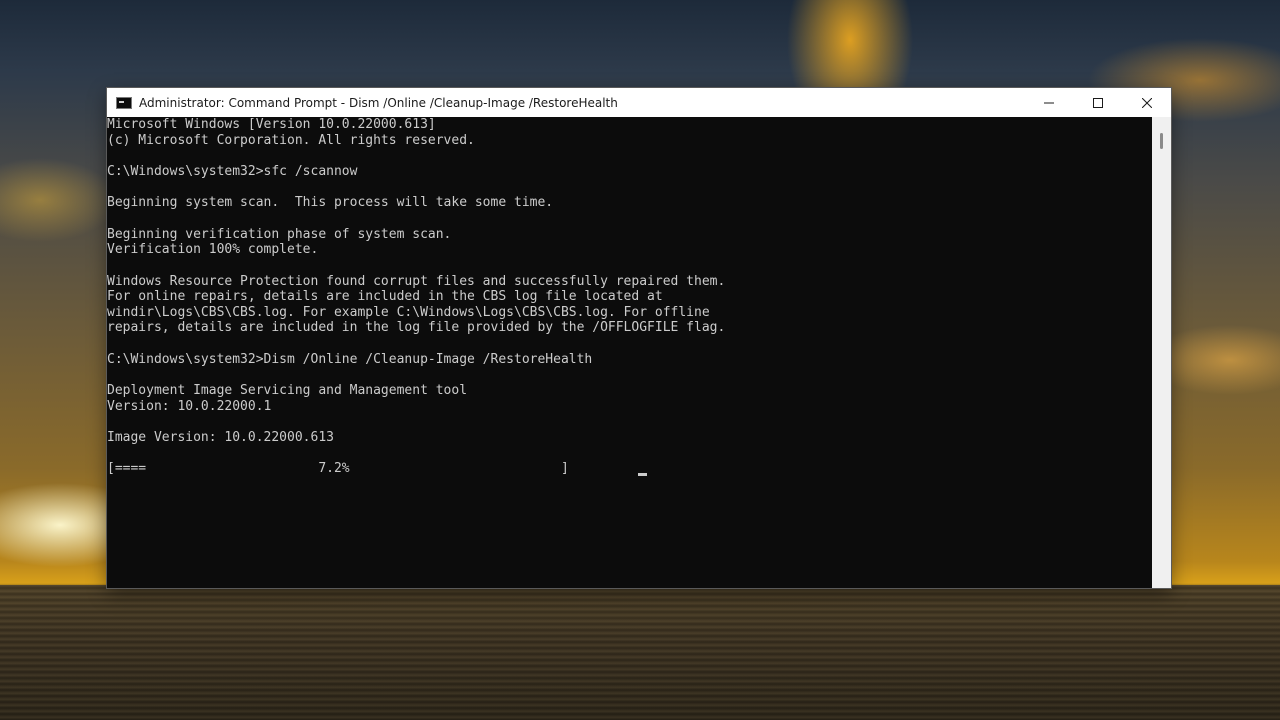  I want to click on scrollbar-thumb, so click(1161, 141).